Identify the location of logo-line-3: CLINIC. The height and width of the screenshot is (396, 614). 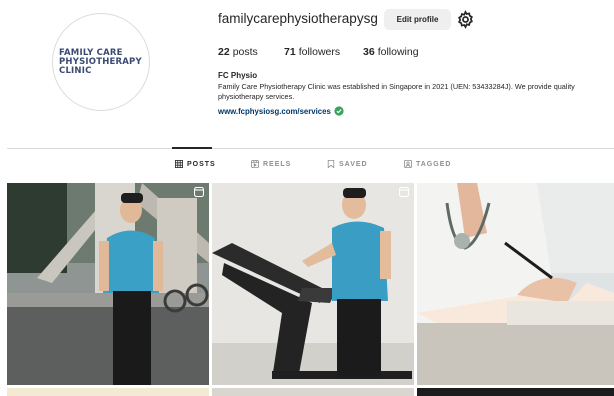
(75, 70).